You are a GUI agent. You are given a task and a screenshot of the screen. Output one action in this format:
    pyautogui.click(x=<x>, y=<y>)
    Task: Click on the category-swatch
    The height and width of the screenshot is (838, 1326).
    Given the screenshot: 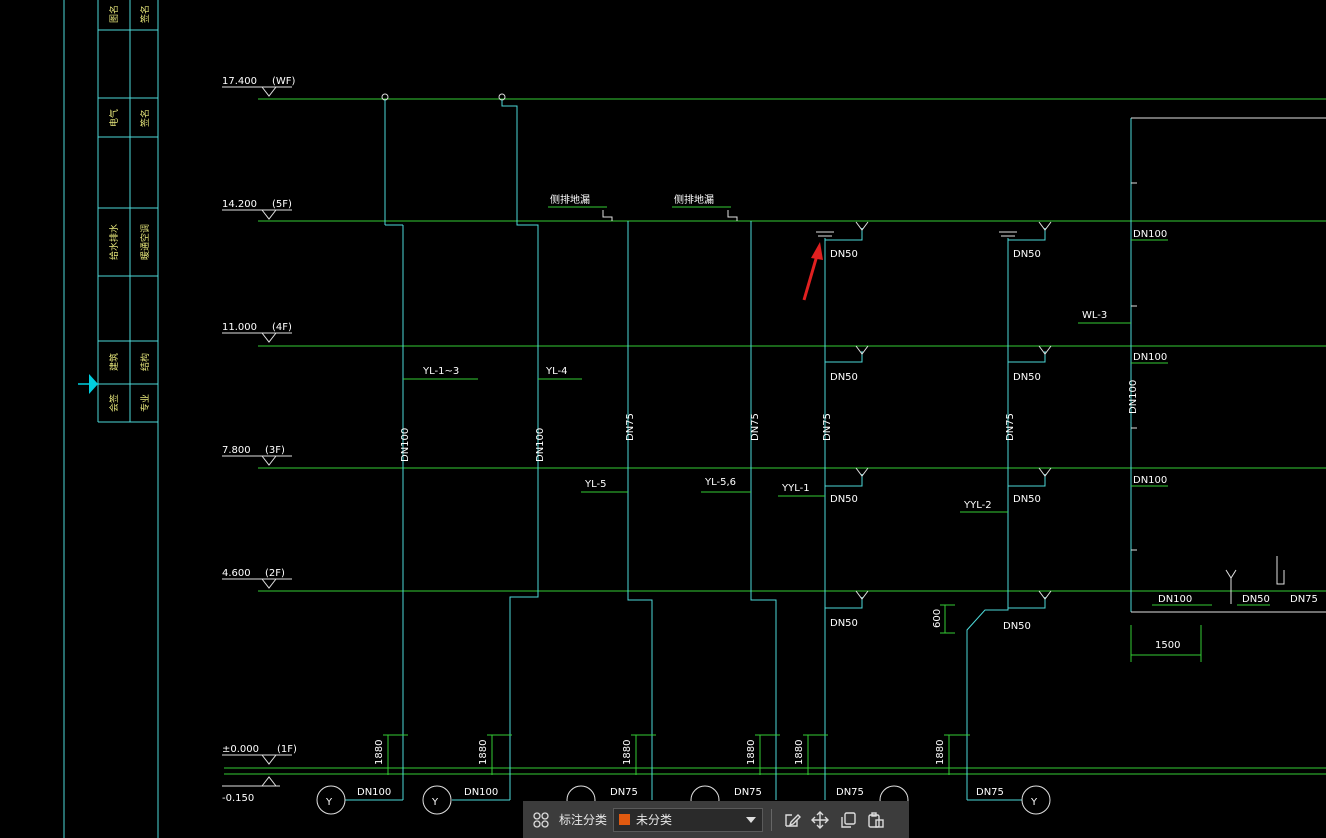 What is the action you would take?
    pyautogui.click(x=625, y=819)
    